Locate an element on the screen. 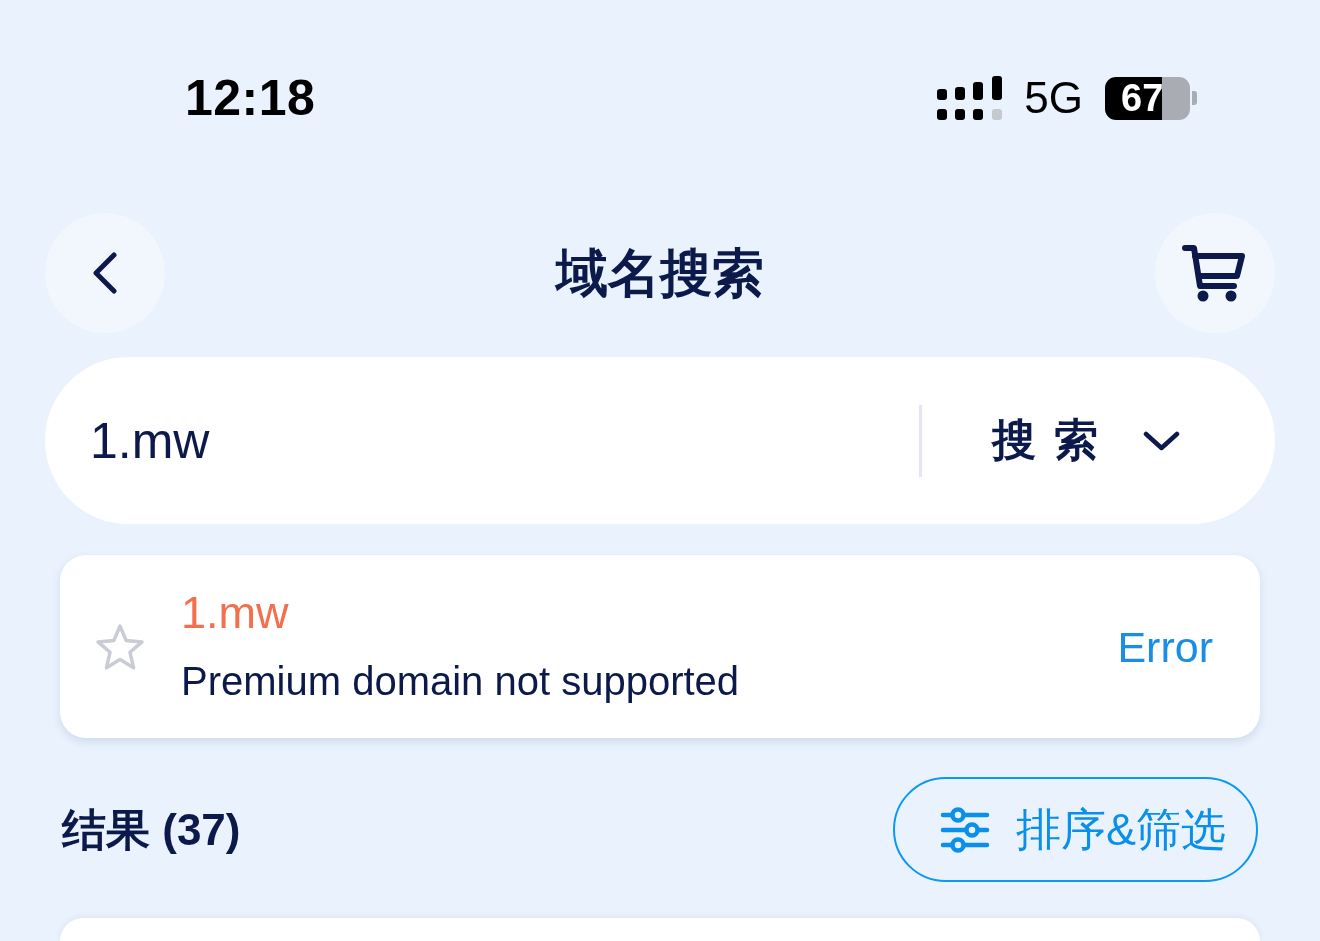 This screenshot has height=941, width=1320. network-type: 5G is located at coordinates (1053, 98).